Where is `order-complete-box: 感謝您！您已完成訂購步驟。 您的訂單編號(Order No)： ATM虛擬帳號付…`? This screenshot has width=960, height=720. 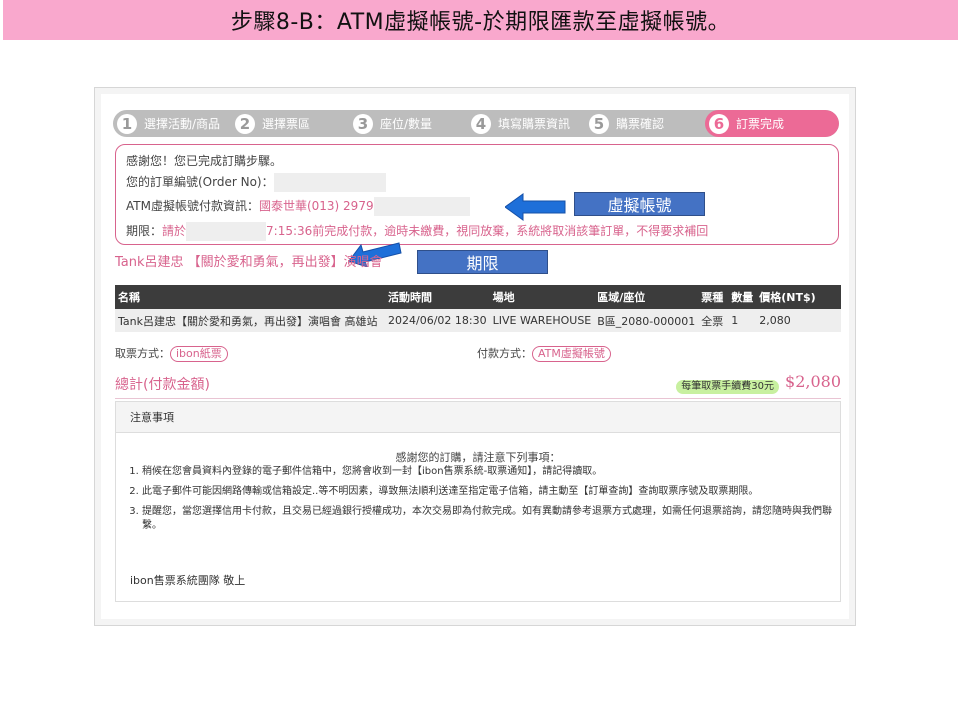
order-complete-box: 感謝您！您已完成訂購步驟。 您的訂單編號(Order No)： ATM虛擬帳號付… is located at coordinates (477, 194).